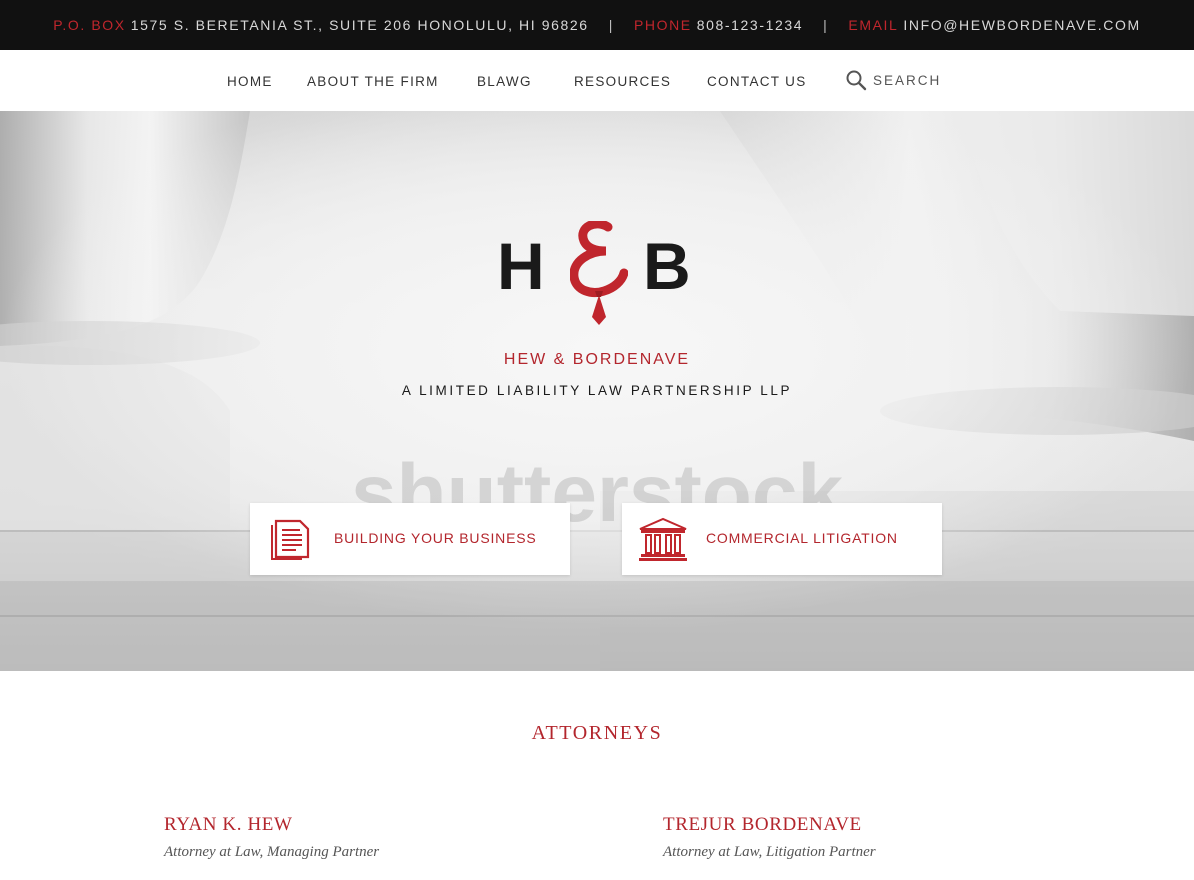 This screenshot has height=880, width=1194. What do you see at coordinates (435, 538) in the screenshot?
I see `cta-label: BUILDING YOUR BUSINESS` at bounding box center [435, 538].